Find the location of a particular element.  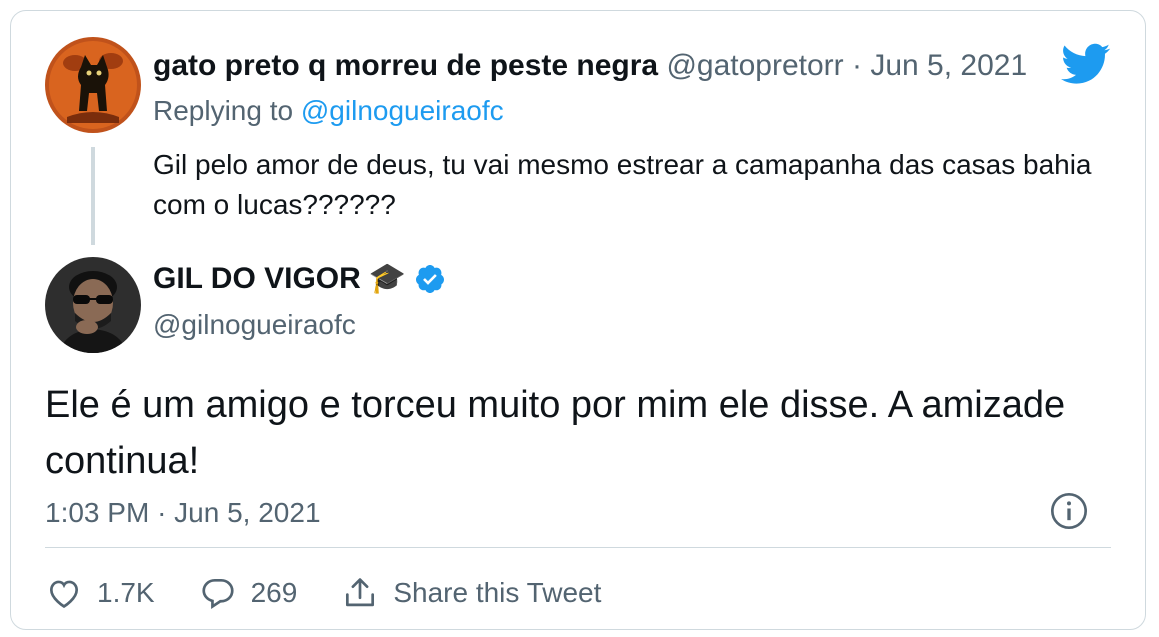

tweet-date: Jun 5, 2021 is located at coordinates (247, 512).